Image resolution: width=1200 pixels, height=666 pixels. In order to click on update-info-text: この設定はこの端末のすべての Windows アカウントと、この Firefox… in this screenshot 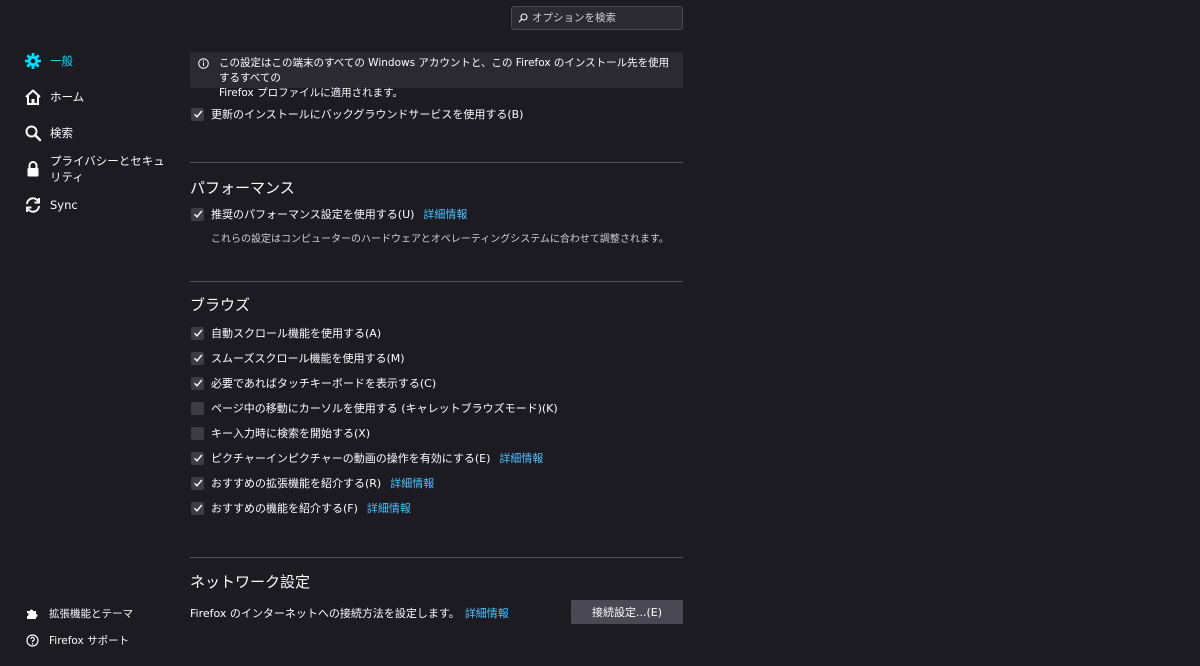, I will do `click(447, 78)`.